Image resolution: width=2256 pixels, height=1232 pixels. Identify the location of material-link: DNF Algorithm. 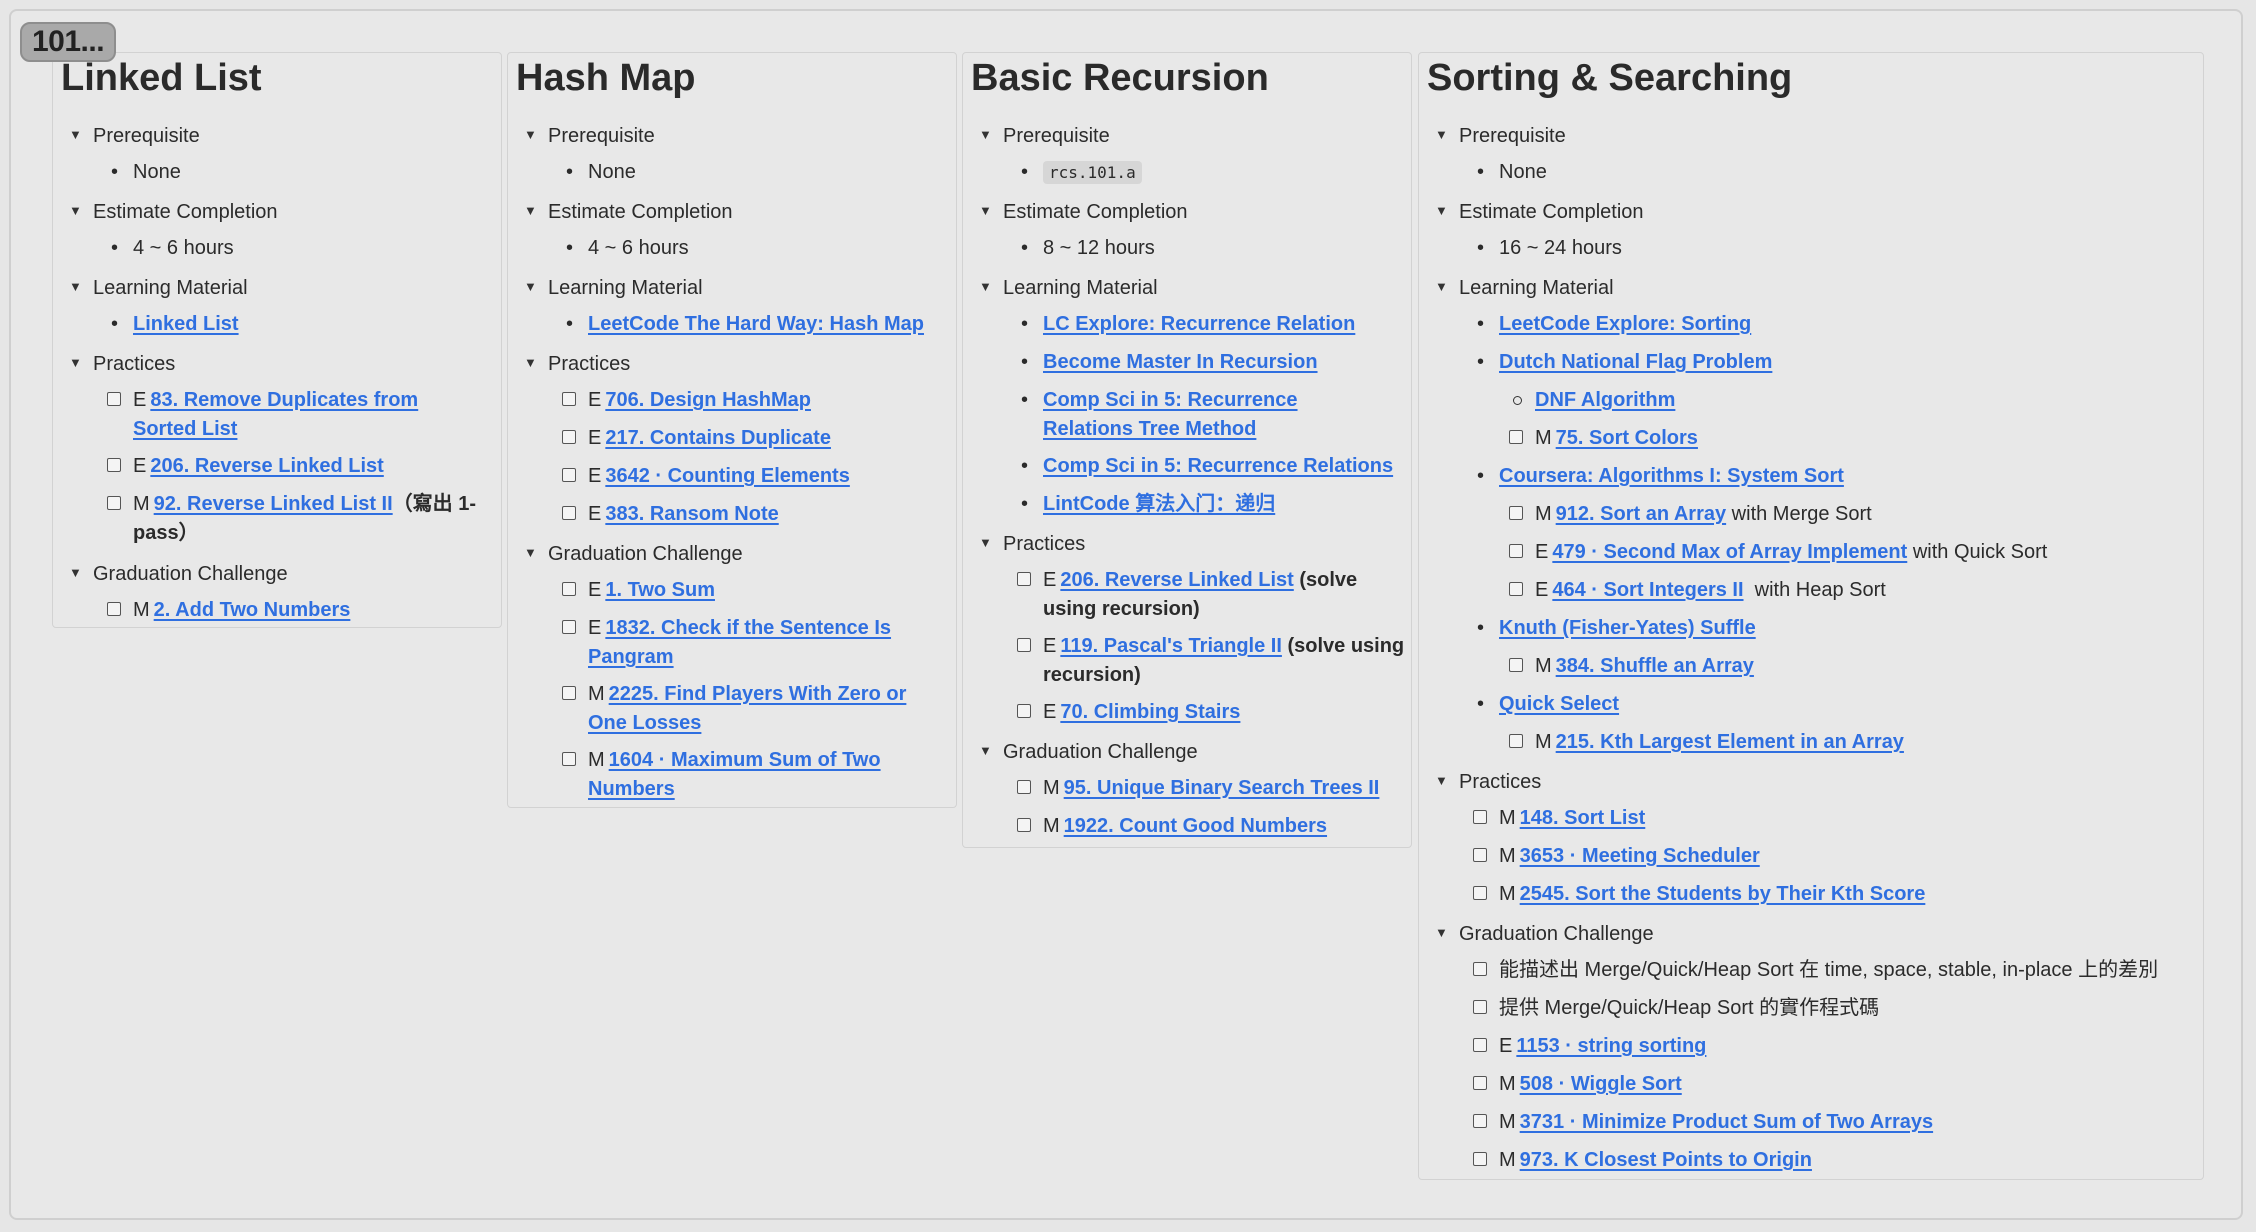
(1605, 400).